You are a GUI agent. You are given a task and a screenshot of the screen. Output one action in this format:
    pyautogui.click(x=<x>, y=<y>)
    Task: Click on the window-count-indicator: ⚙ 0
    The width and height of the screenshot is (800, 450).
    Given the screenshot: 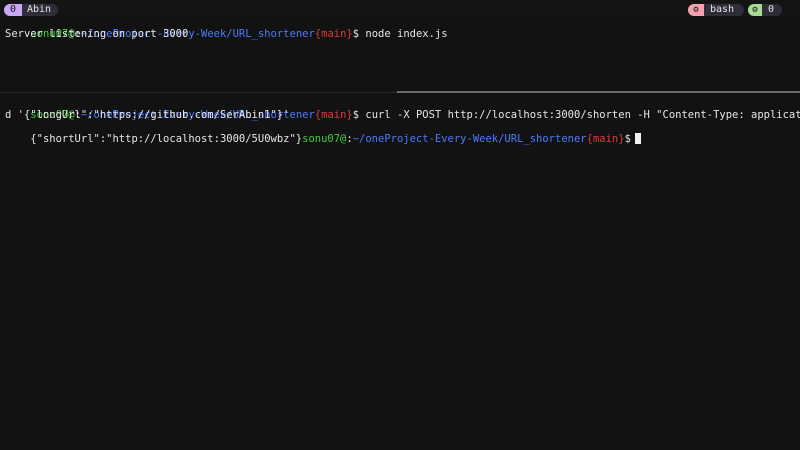 What is the action you would take?
    pyautogui.click(x=765, y=10)
    